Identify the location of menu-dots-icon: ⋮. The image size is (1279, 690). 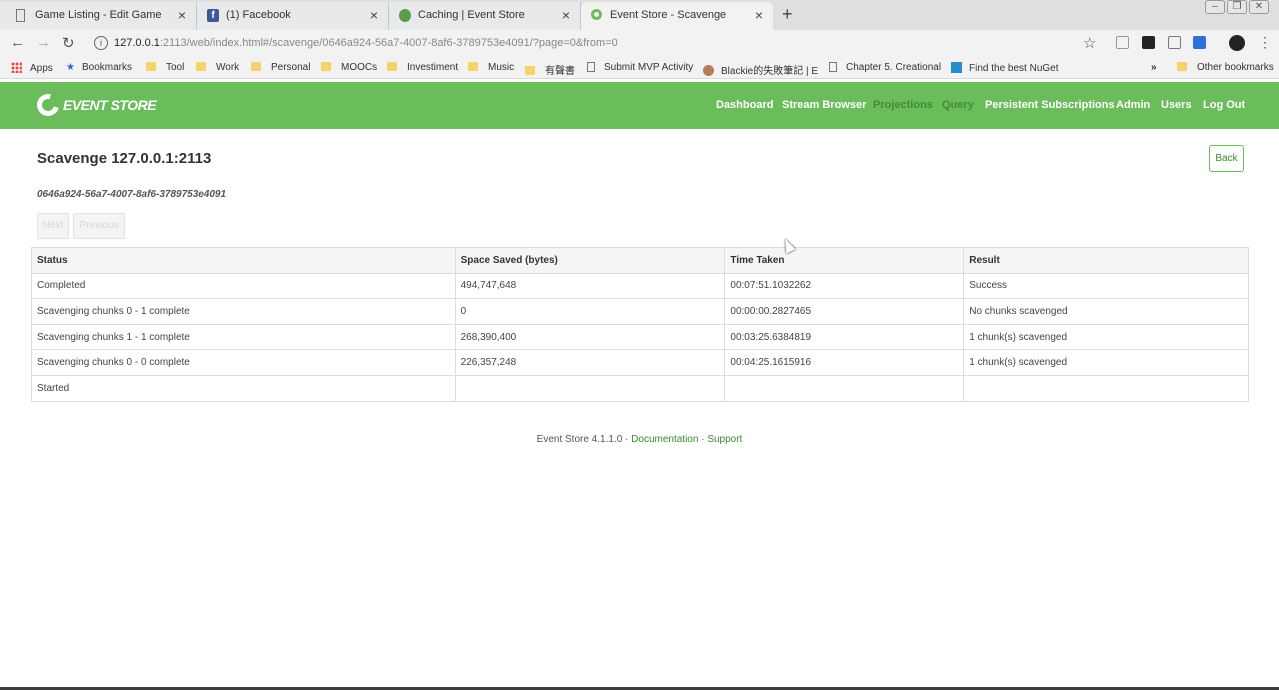
(1265, 42).